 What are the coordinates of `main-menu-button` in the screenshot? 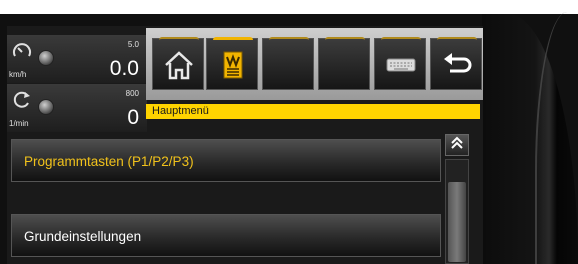 It's located at (232, 63).